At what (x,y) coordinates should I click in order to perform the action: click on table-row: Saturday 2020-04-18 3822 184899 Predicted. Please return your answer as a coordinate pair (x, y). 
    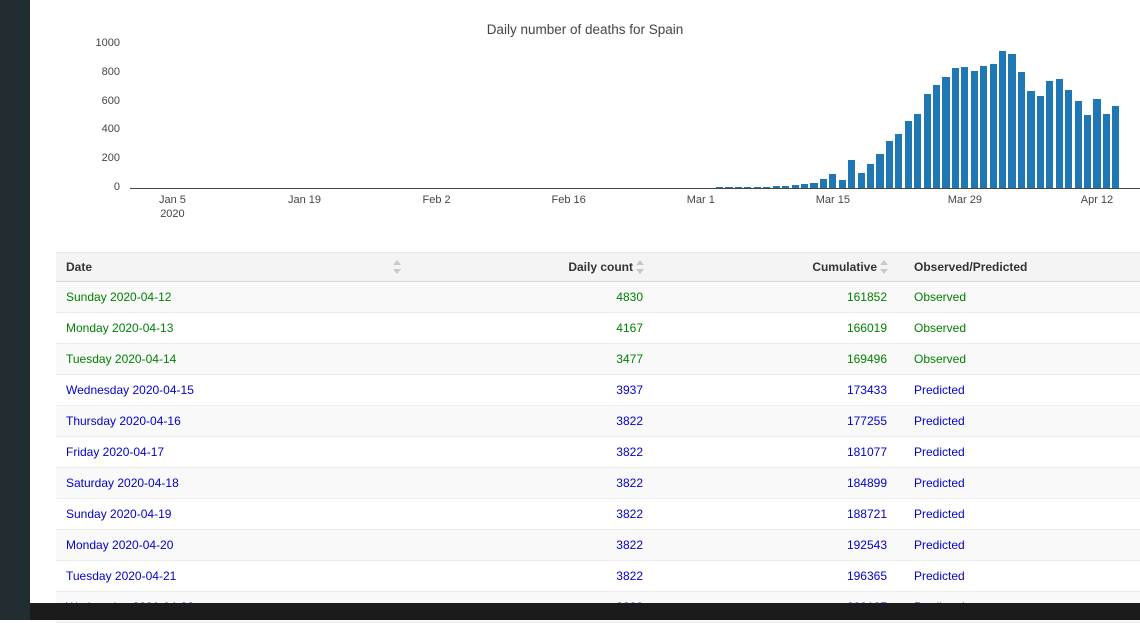
    Looking at the image, I should click on (598, 483).